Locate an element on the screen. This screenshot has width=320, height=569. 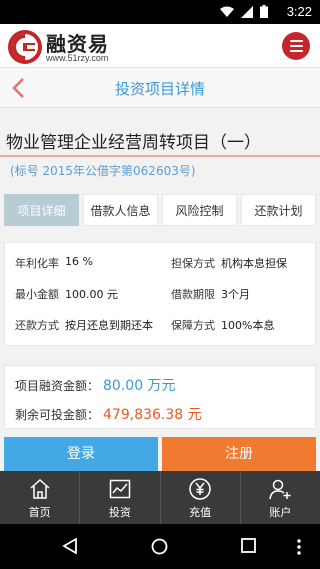
recents-square-icon is located at coordinates (248, 545).